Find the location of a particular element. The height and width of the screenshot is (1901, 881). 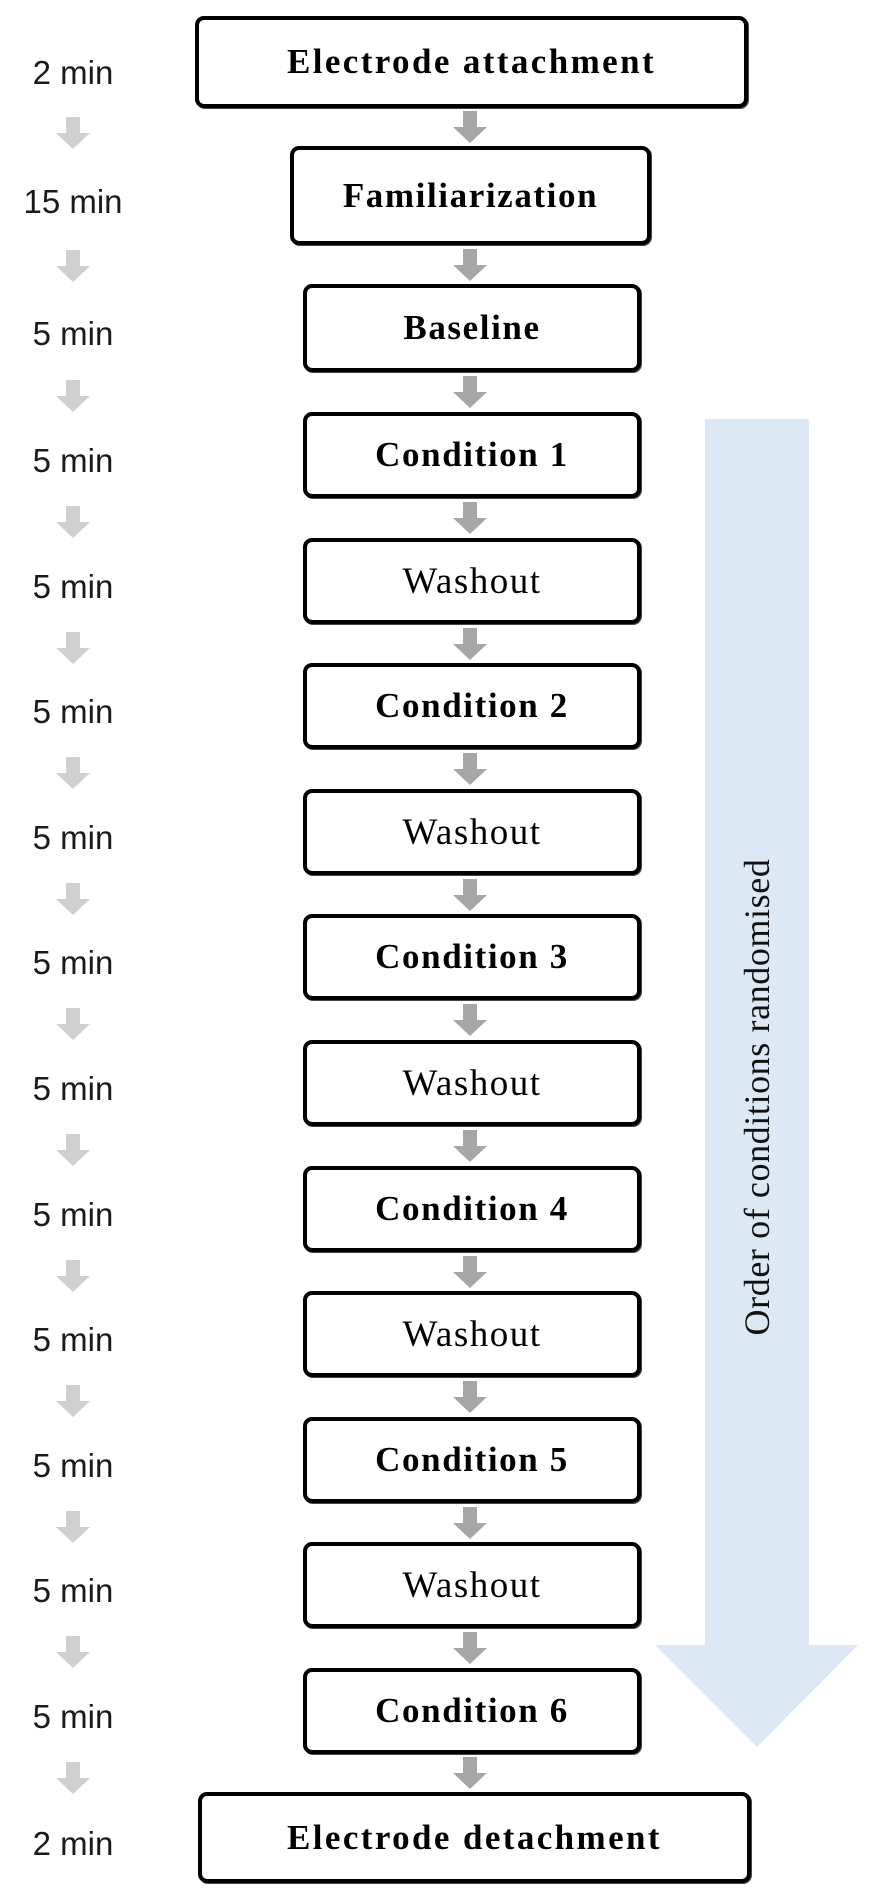

step-box: Condition 3 is located at coordinates (472, 957).